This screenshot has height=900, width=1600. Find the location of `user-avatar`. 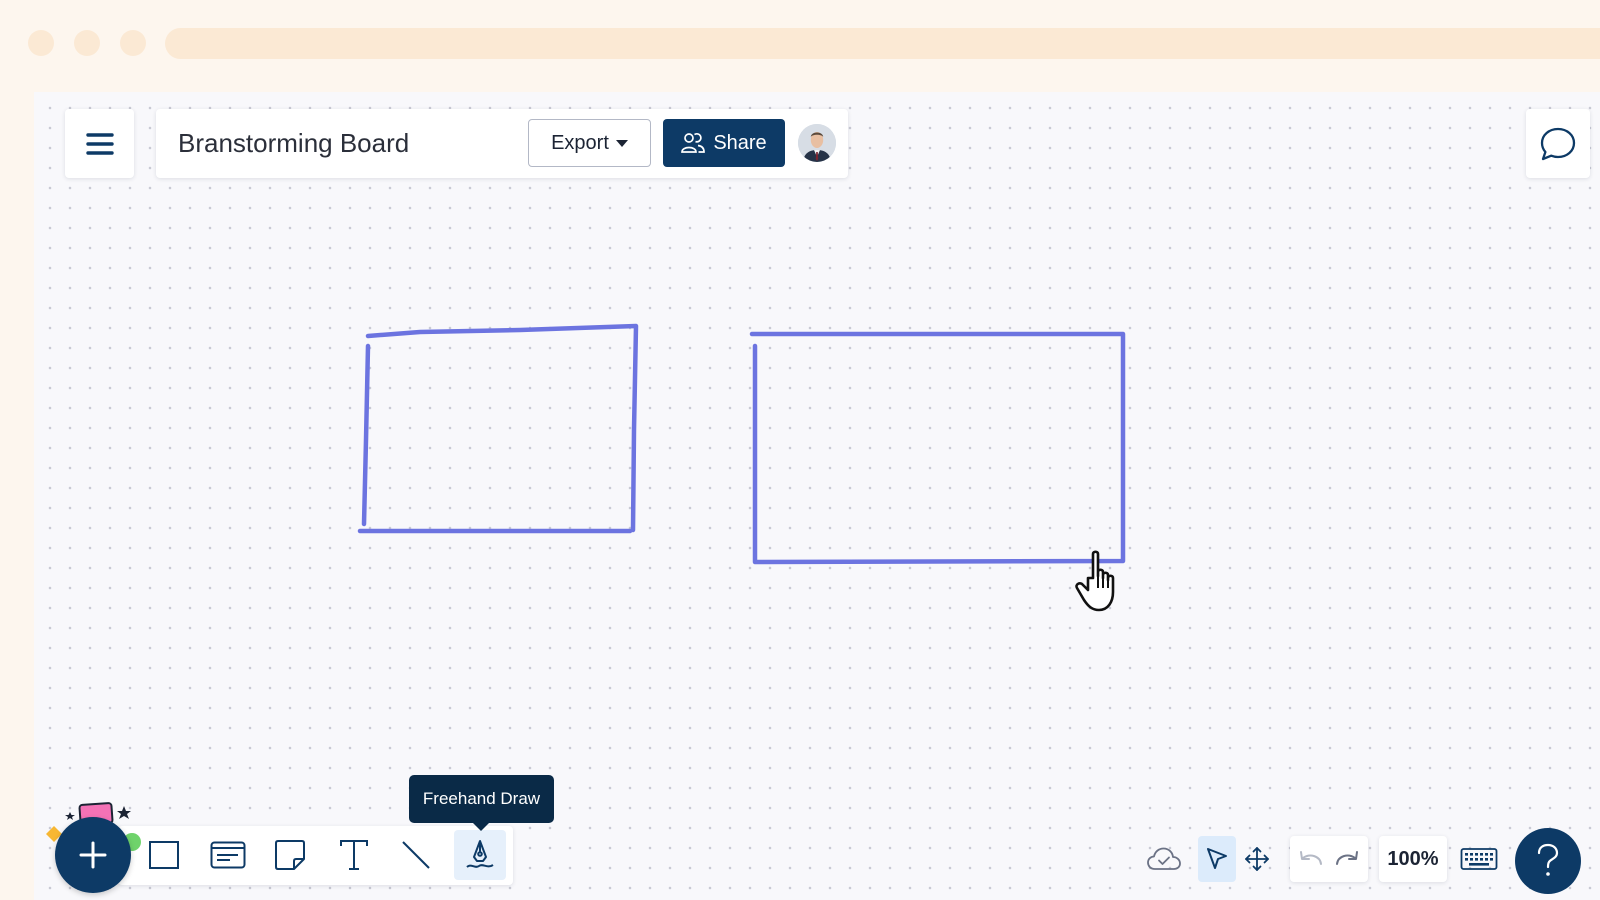

user-avatar is located at coordinates (817, 143).